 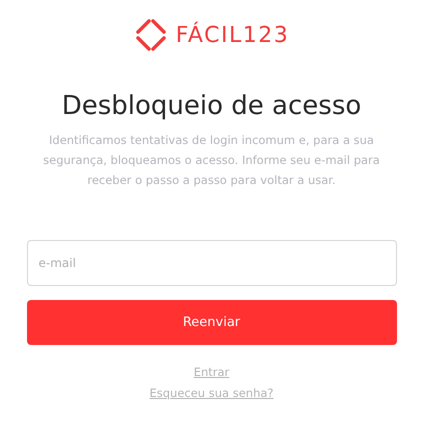 What do you see at coordinates (212, 372) in the screenshot?
I see `login-link: Entrar` at bounding box center [212, 372].